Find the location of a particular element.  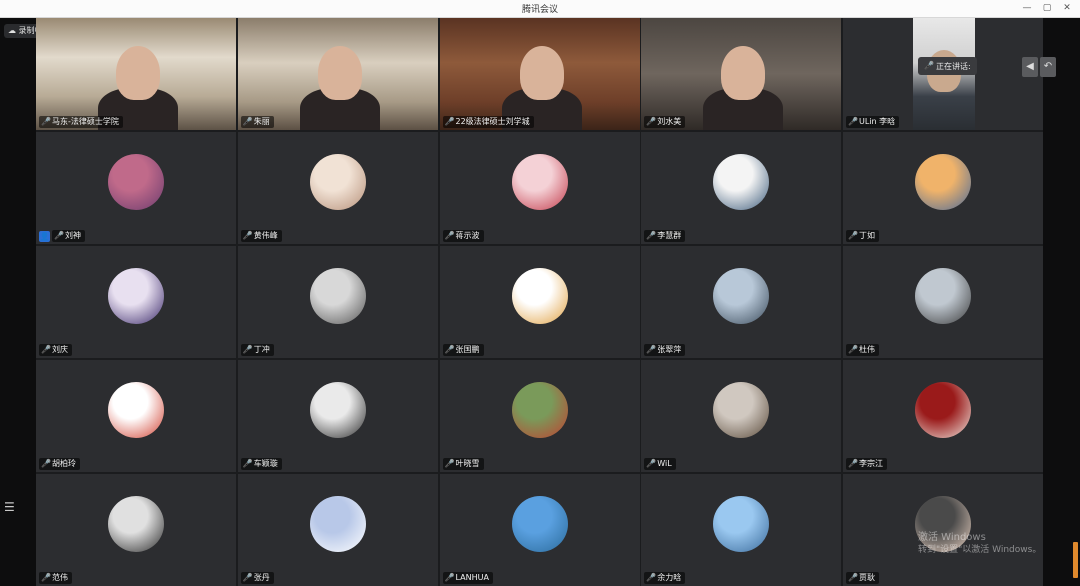

participant-name: ULin 李晗 is located at coordinates (877, 121).